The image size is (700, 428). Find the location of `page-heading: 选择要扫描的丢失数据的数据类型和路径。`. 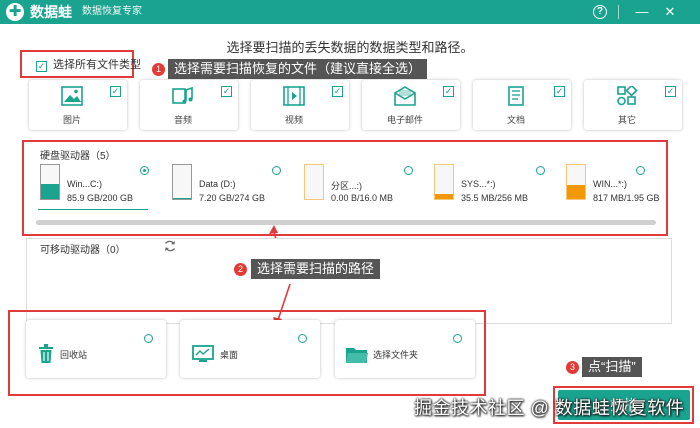

page-heading: 选择要扫描的丢失数据的数据类型和路径。 is located at coordinates (350, 47).